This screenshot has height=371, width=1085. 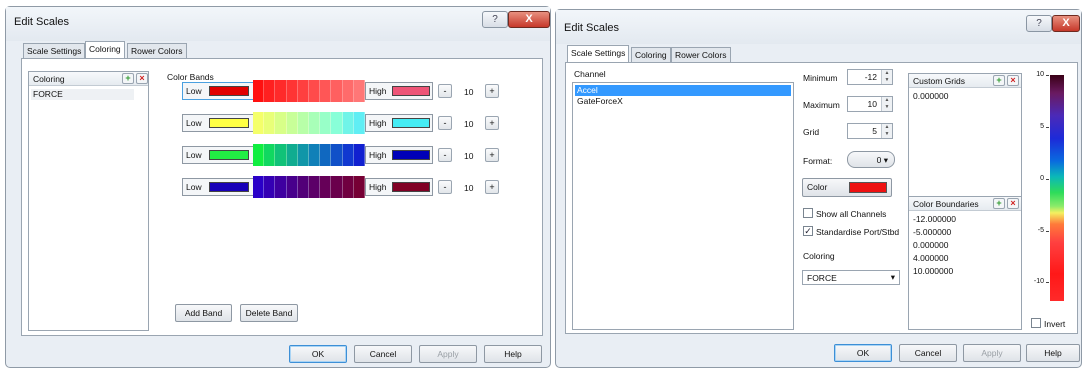 What do you see at coordinates (965, 219) in the screenshot?
I see `color-boundary-item: -12.000000` at bounding box center [965, 219].